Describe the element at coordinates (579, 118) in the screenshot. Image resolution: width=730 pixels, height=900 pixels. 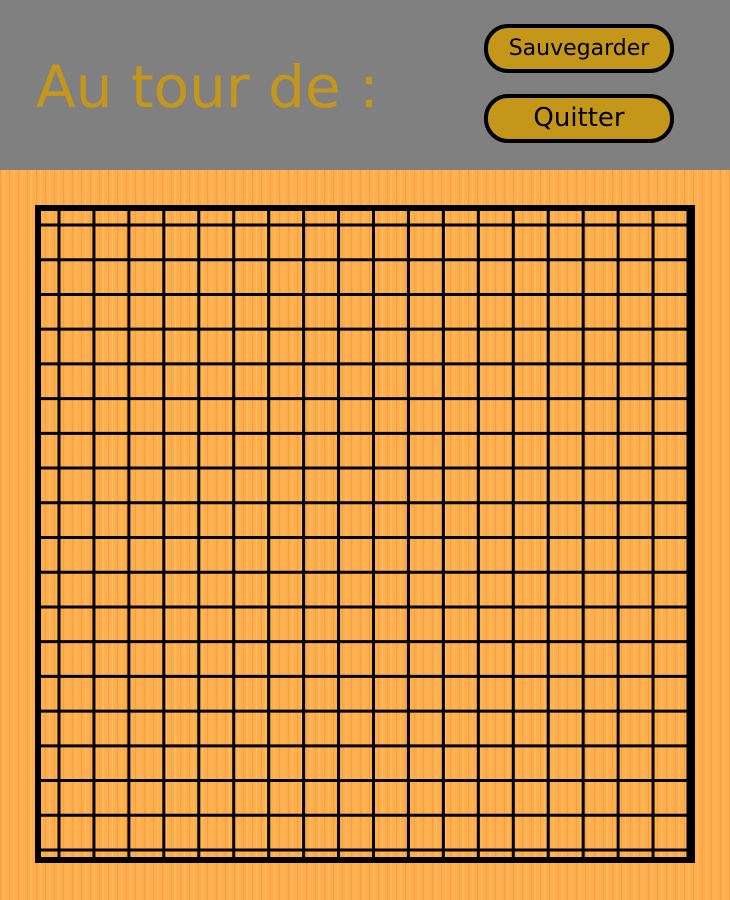
I see `quit-button: Quitter` at that location.